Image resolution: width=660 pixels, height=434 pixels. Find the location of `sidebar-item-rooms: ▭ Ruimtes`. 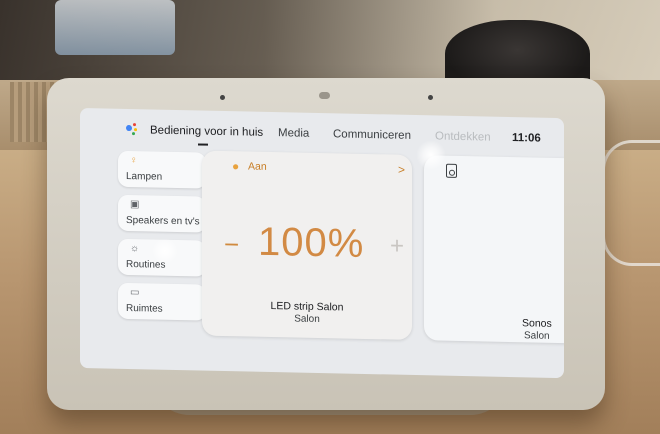

sidebar-item-rooms: ▭ Ruimtes is located at coordinates (162, 301).